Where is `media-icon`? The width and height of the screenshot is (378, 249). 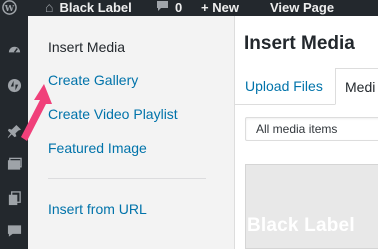 media-icon is located at coordinates (14, 164).